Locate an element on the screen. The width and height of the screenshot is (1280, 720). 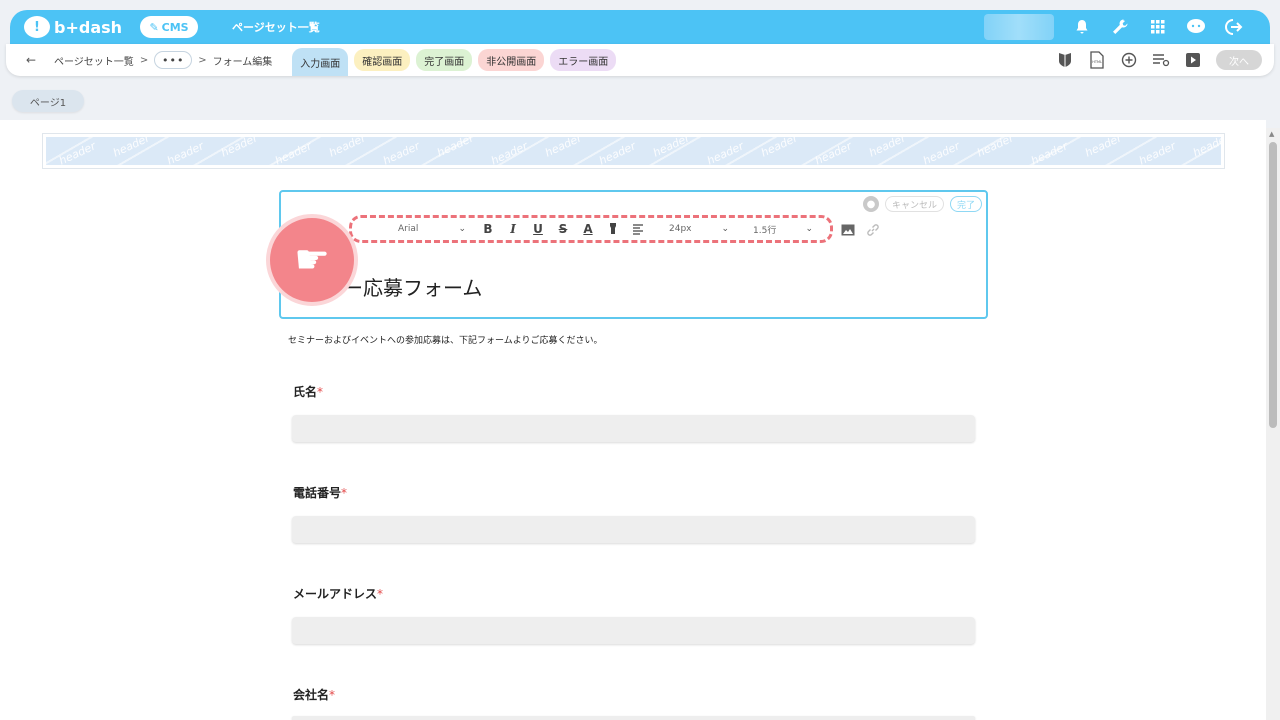
font-family-select: Arial ⌄ is located at coordinates (411, 229).